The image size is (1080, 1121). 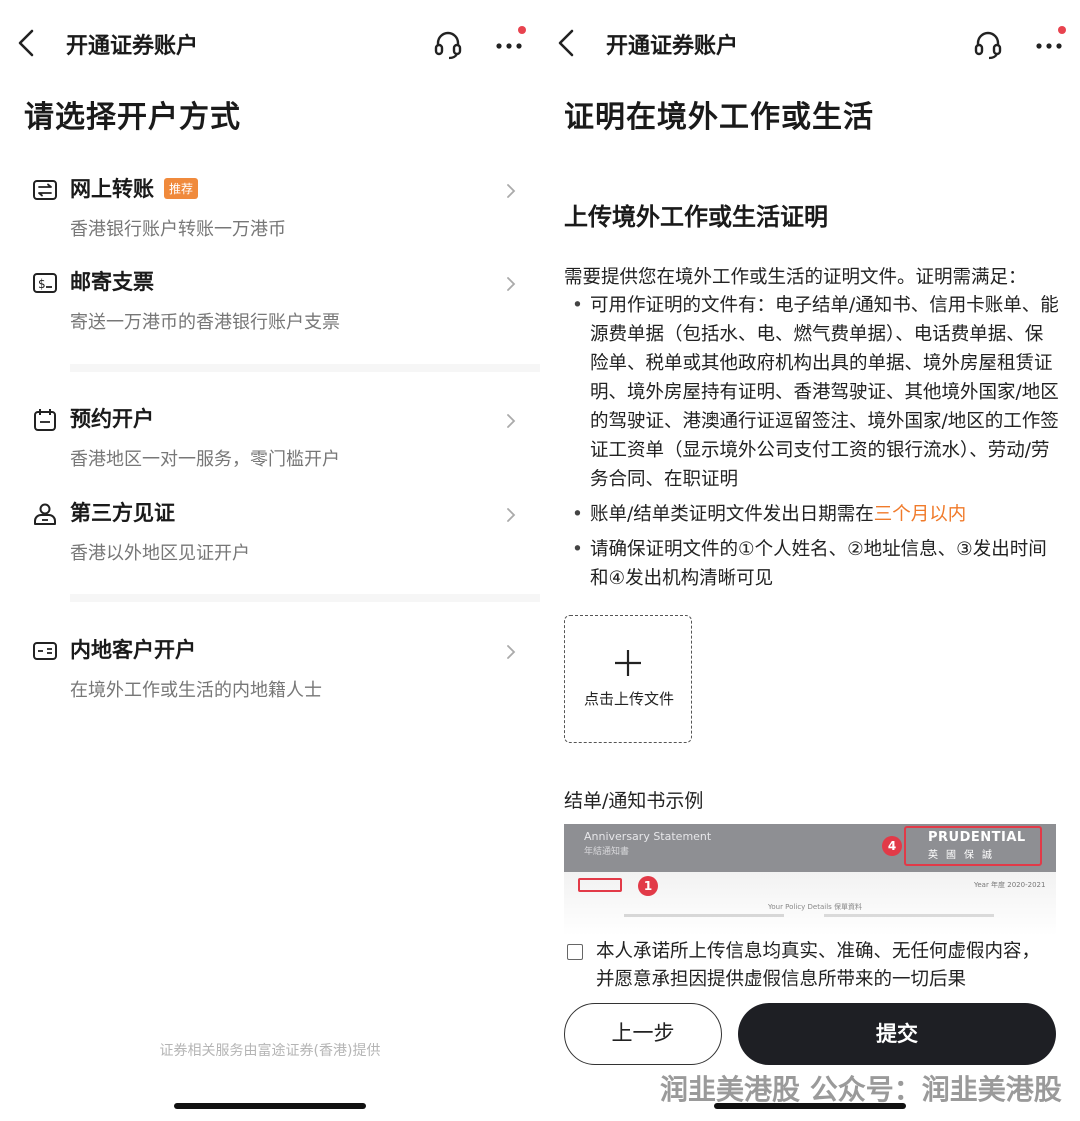 What do you see at coordinates (628, 699) in the screenshot?
I see `upload-label: 点击上传文件` at bounding box center [628, 699].